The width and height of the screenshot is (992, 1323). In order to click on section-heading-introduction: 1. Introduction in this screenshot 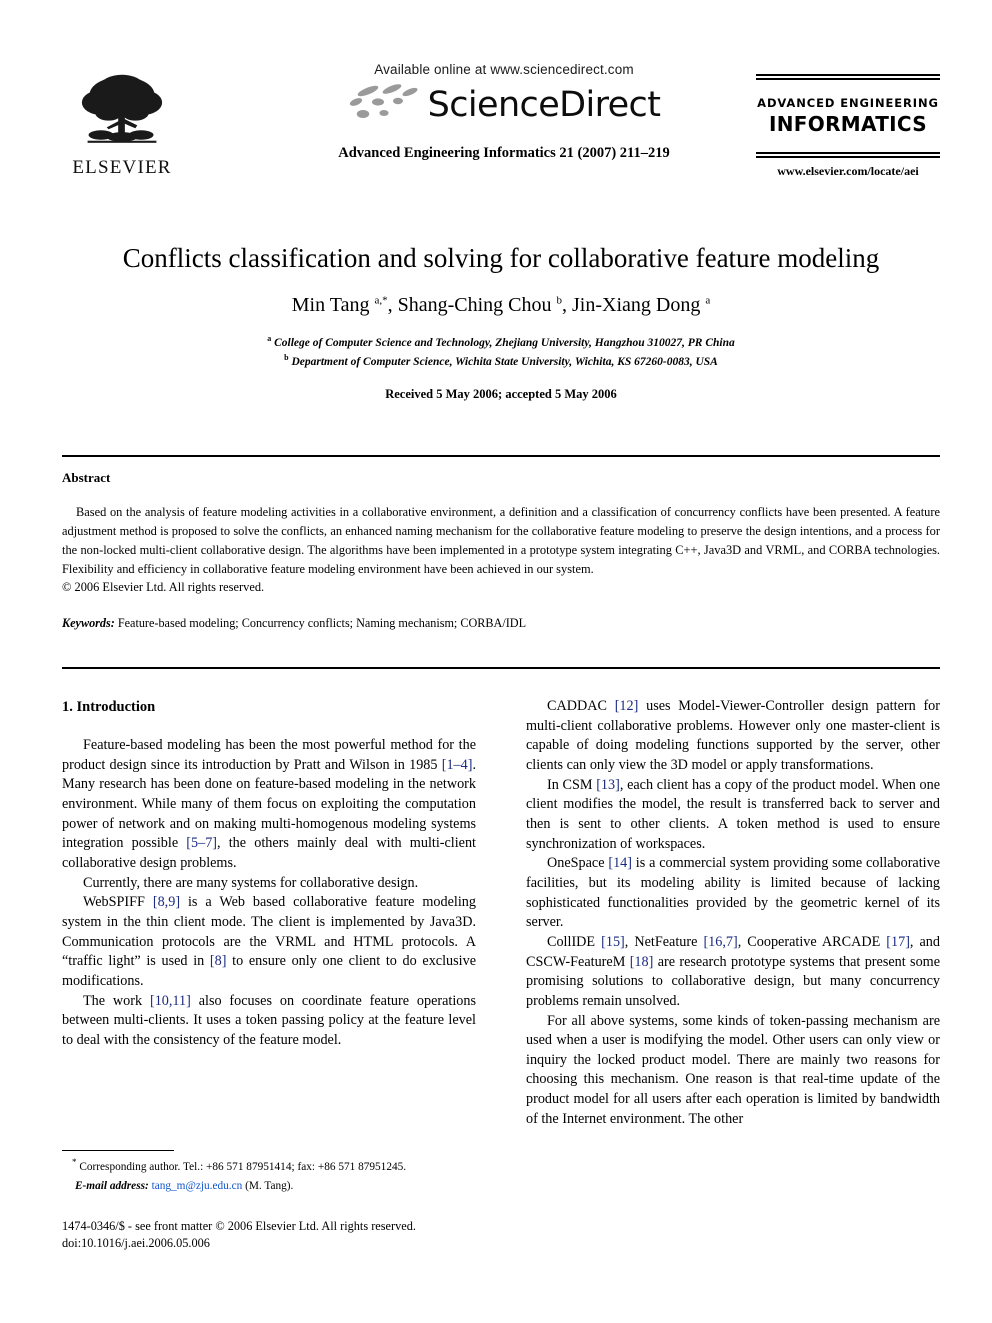, I will do `click(109, 707)`.